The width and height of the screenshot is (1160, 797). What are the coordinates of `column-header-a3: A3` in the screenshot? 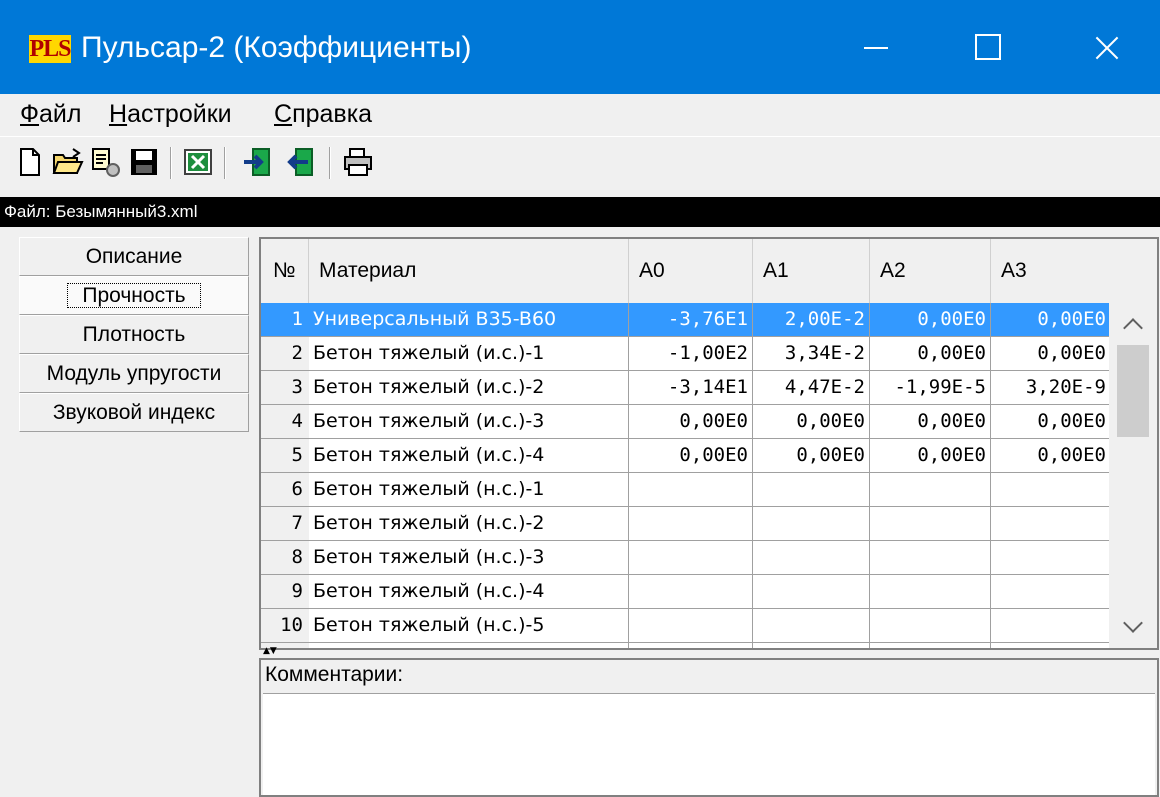 It's located at (1051, 271).